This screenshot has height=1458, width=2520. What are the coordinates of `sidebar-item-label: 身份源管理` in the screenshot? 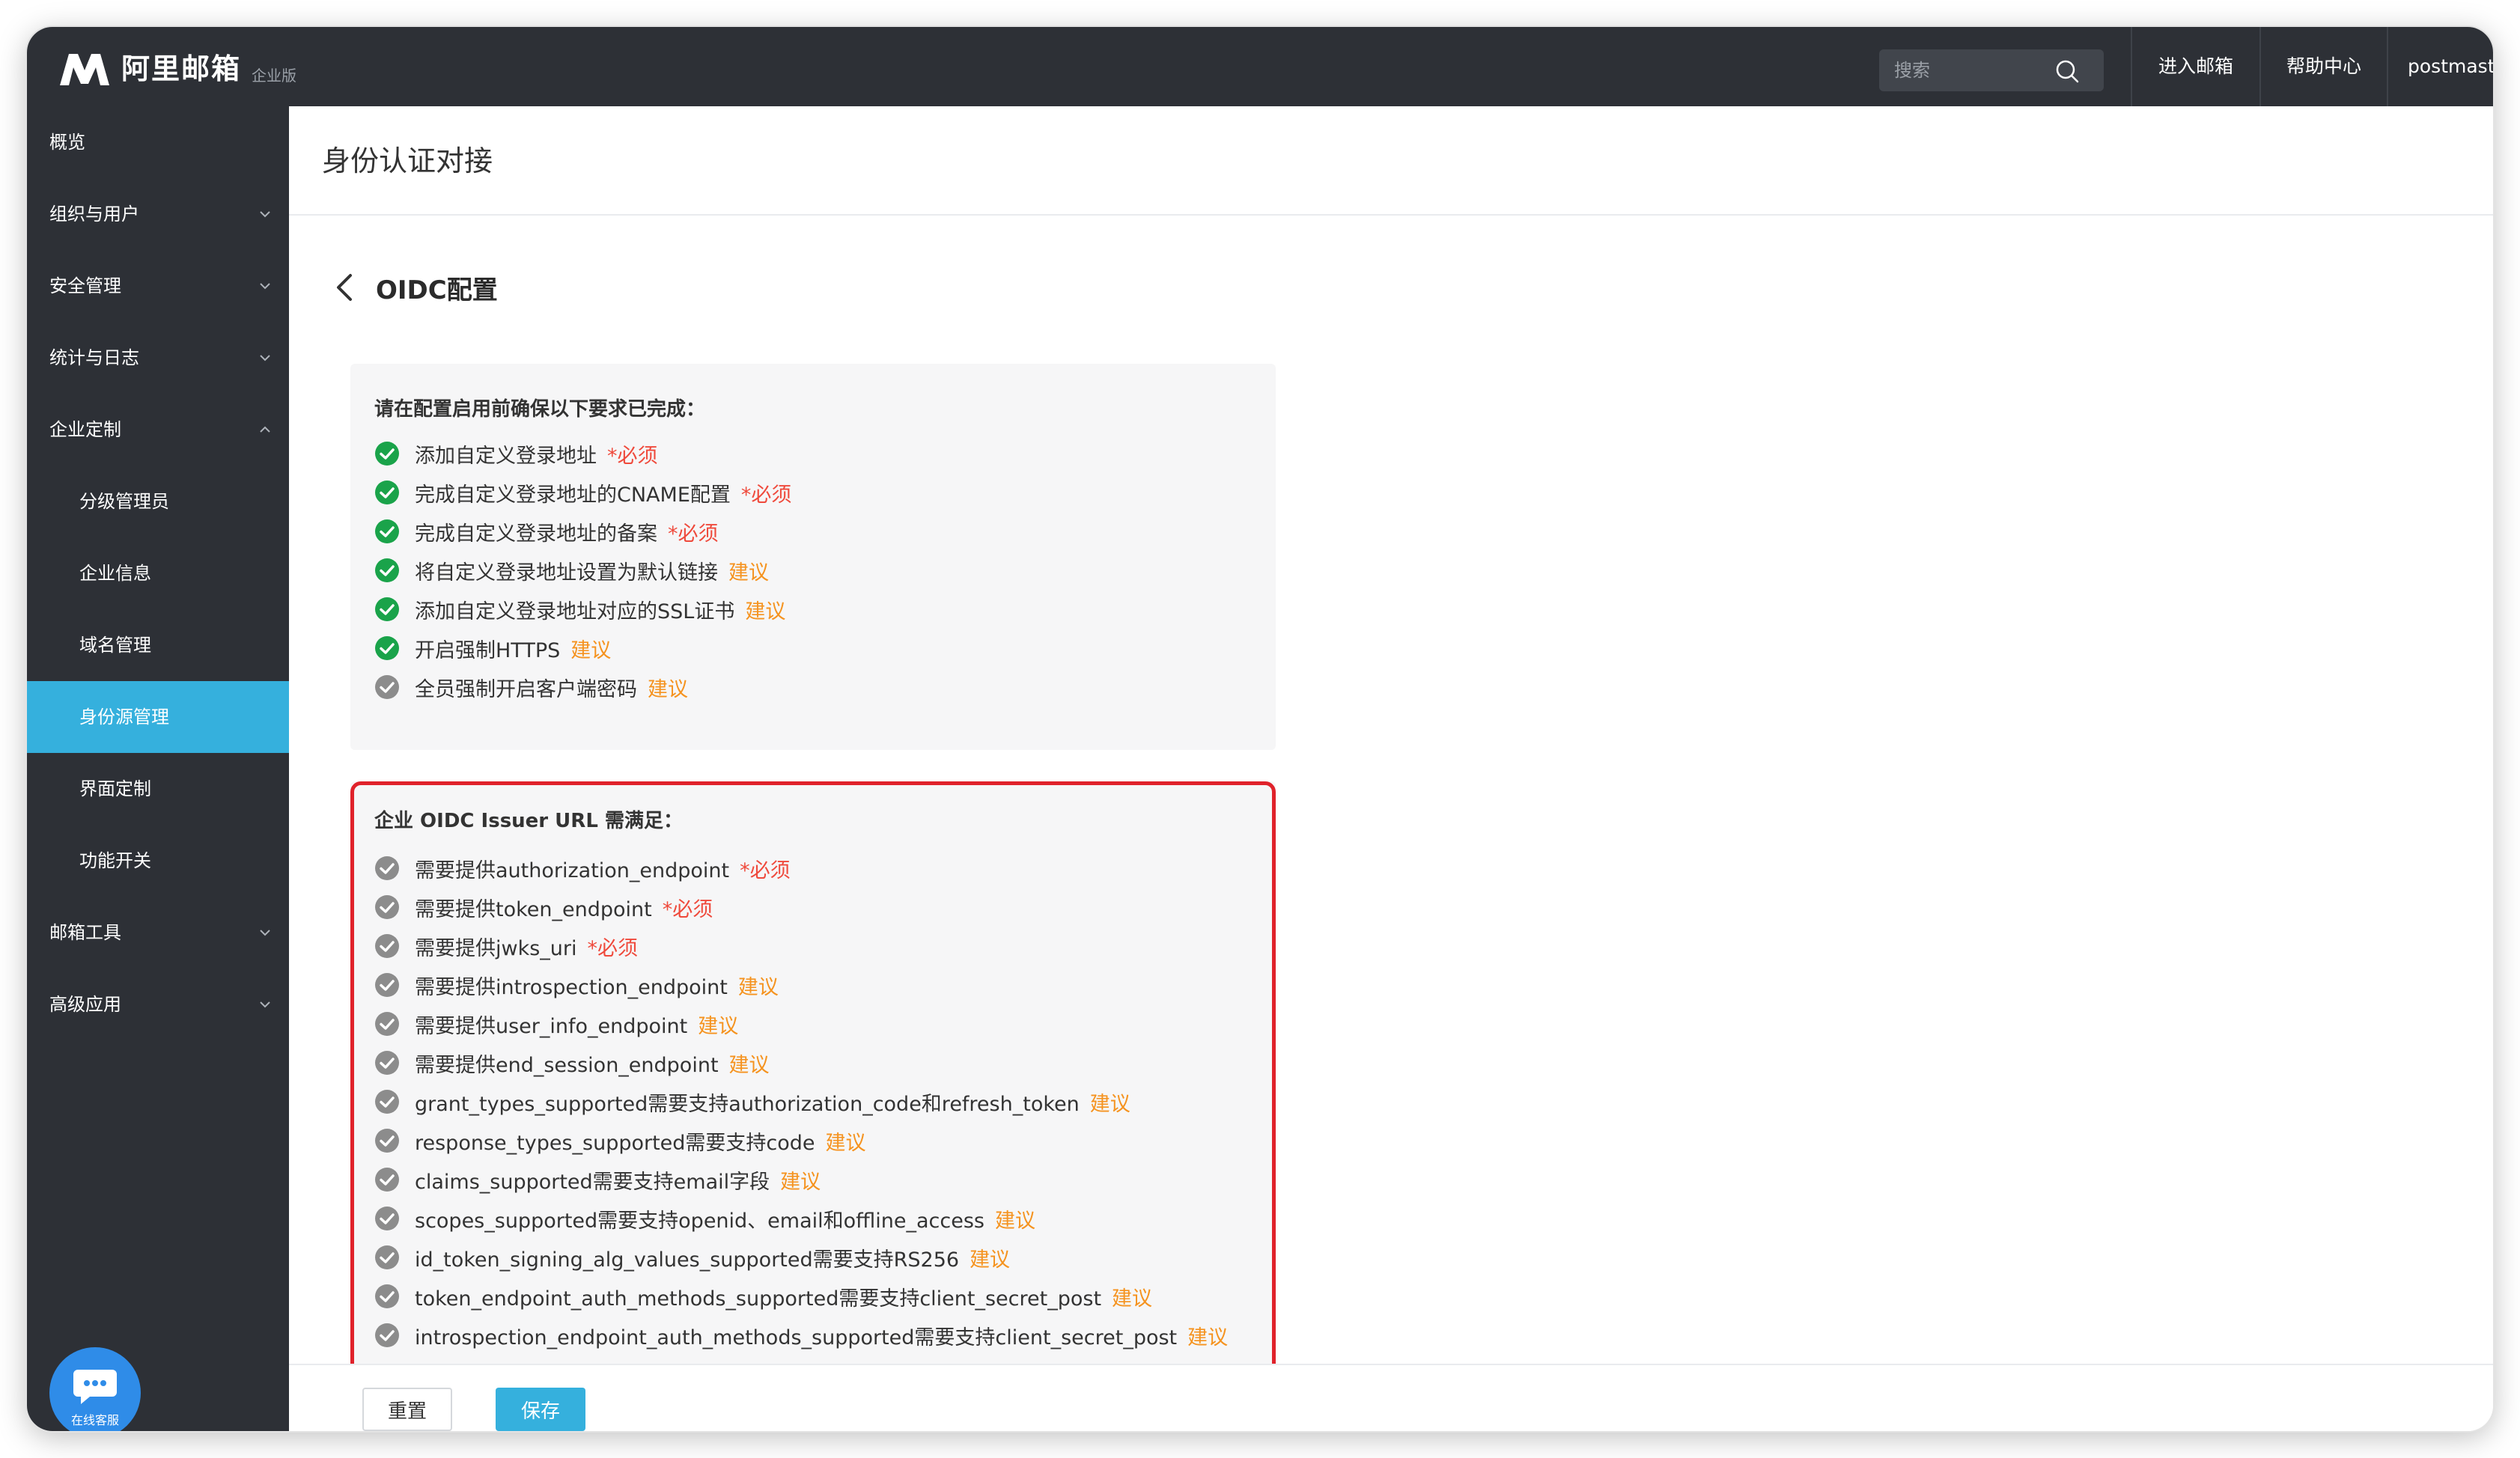 It's located at (124, 717).